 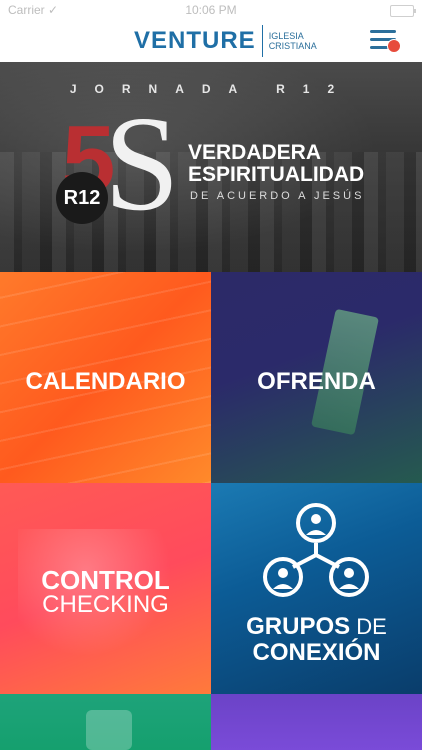 I want to click on tile-label: OFRENDA, so click(x=316, y=381).